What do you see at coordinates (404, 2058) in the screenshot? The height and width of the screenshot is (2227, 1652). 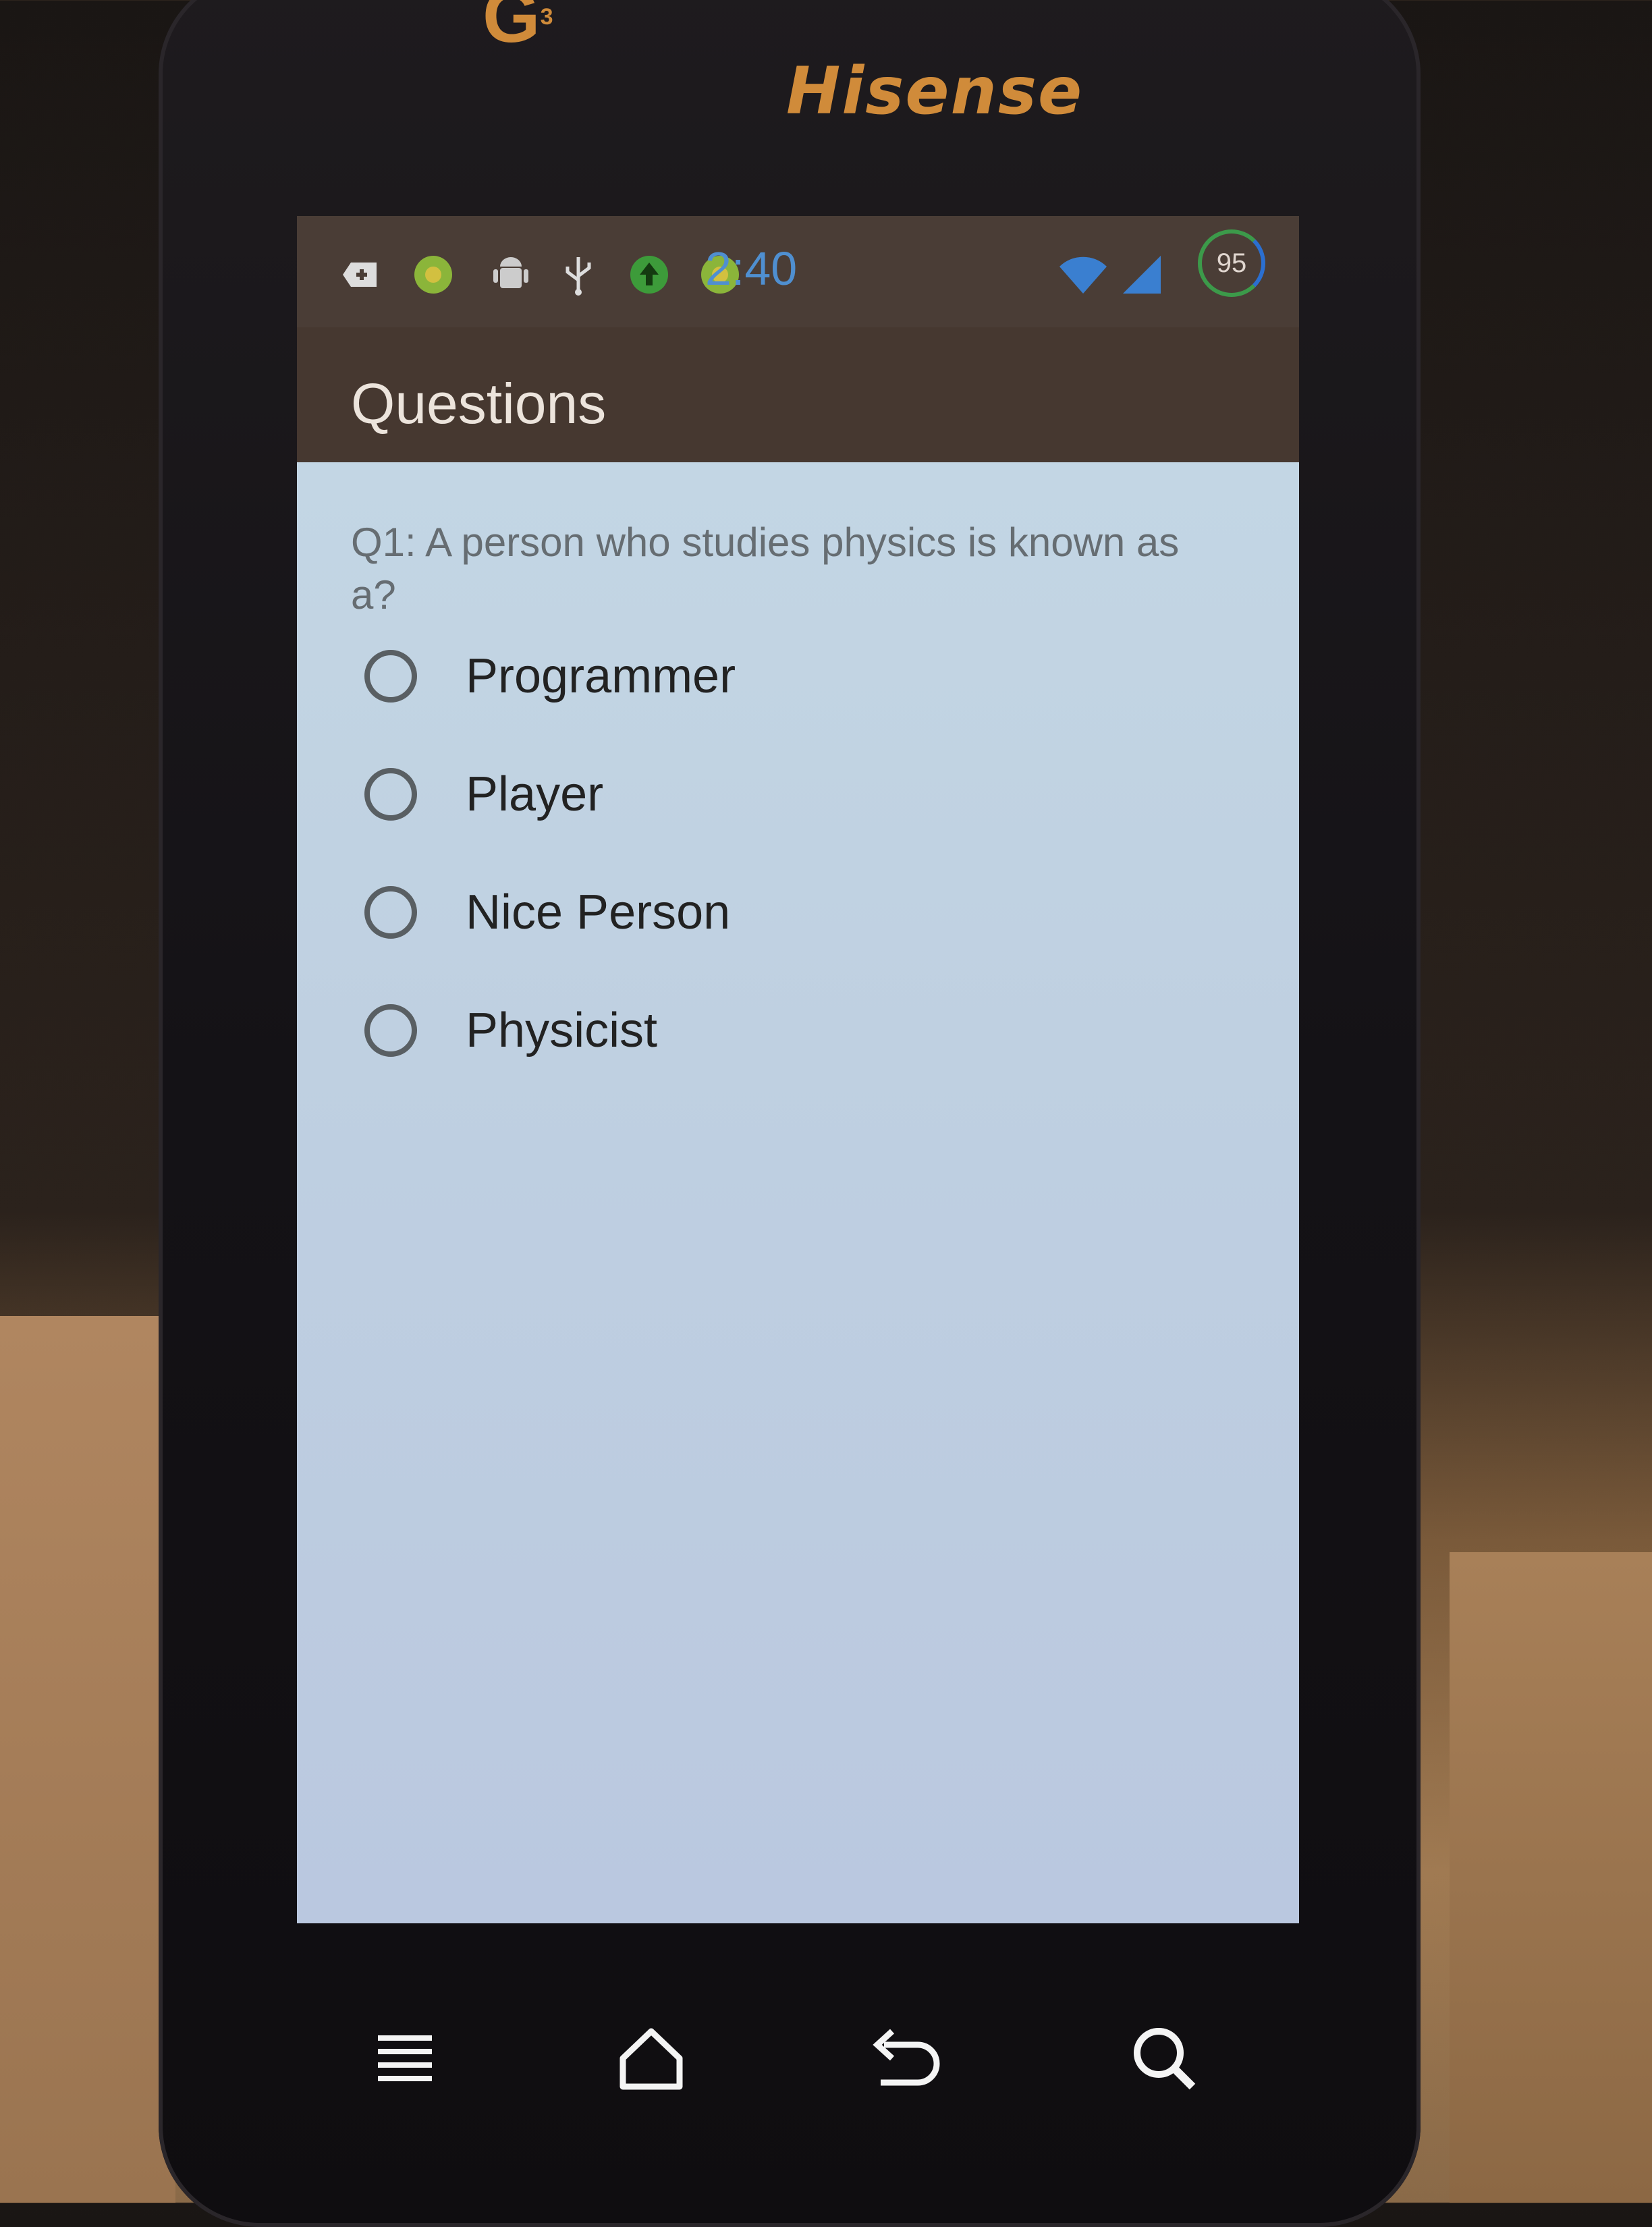 I see `menu-icon` at bounding box center [404, 2058].